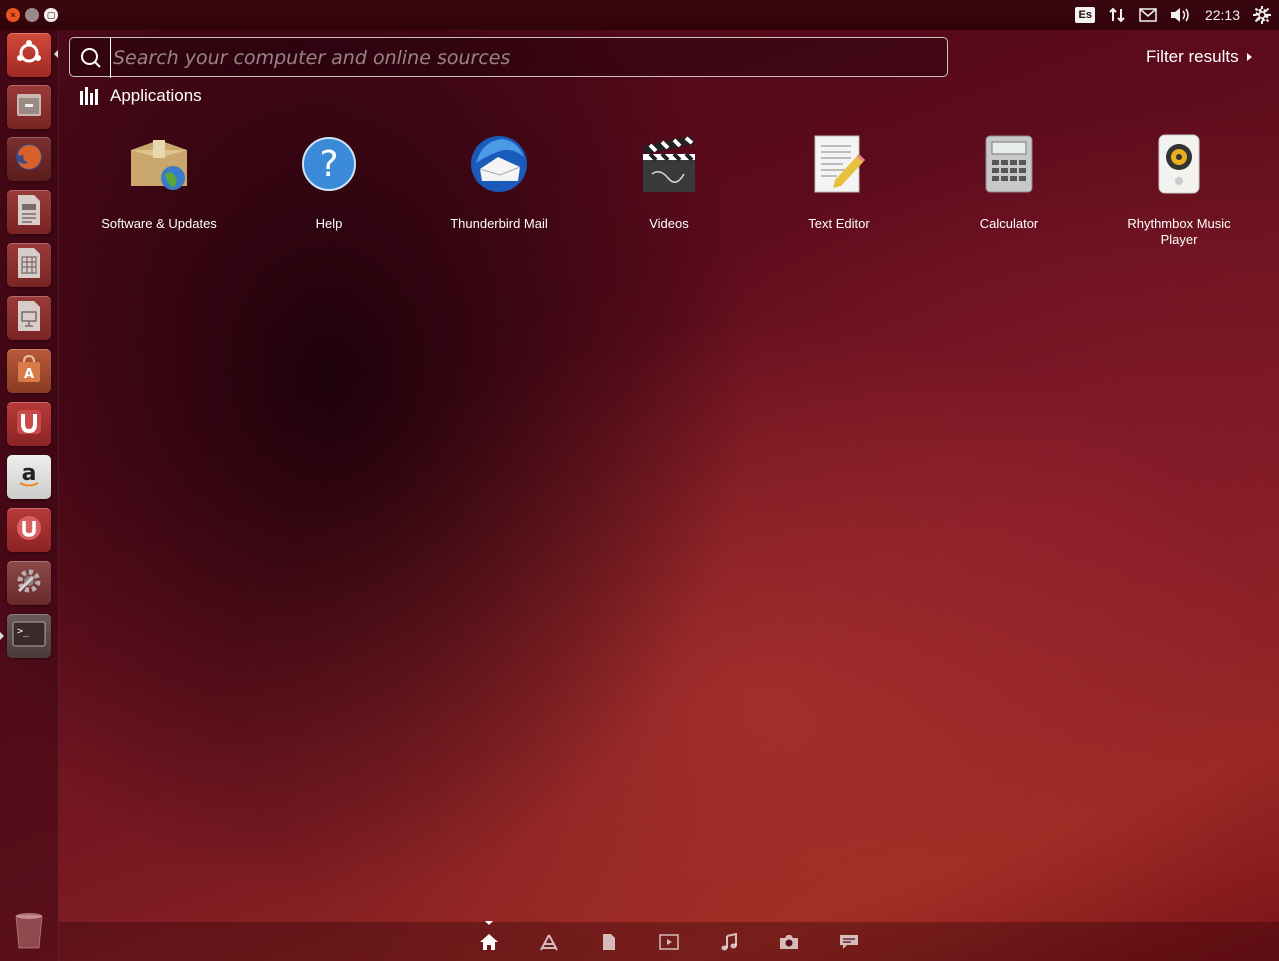  I want to click on ubuntu-one-icon, so click(29, 424).